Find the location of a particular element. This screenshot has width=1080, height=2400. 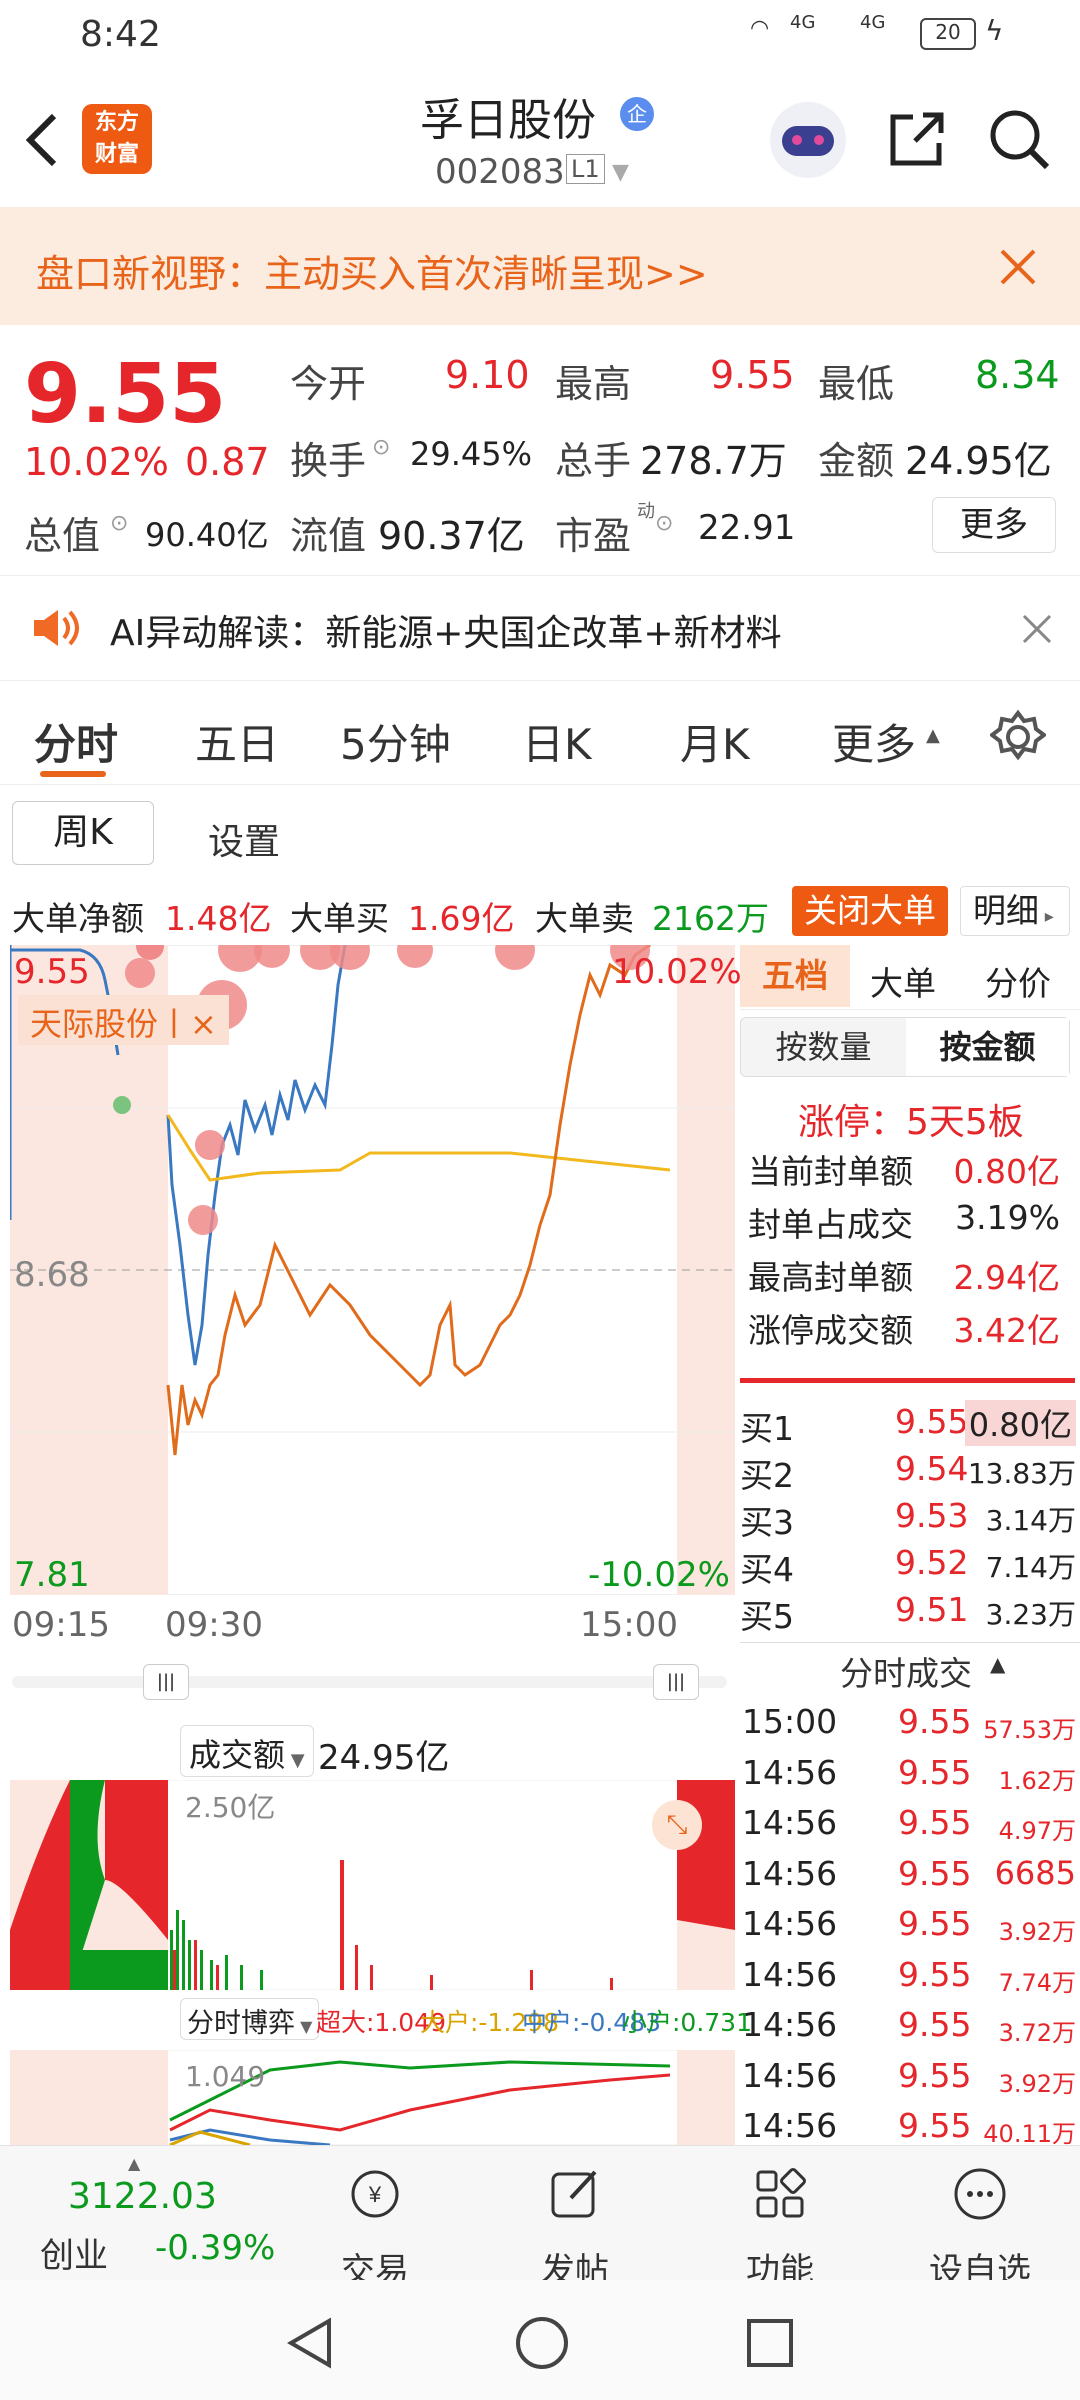

ai-assistant-icon is located at coordinates (808, 140).